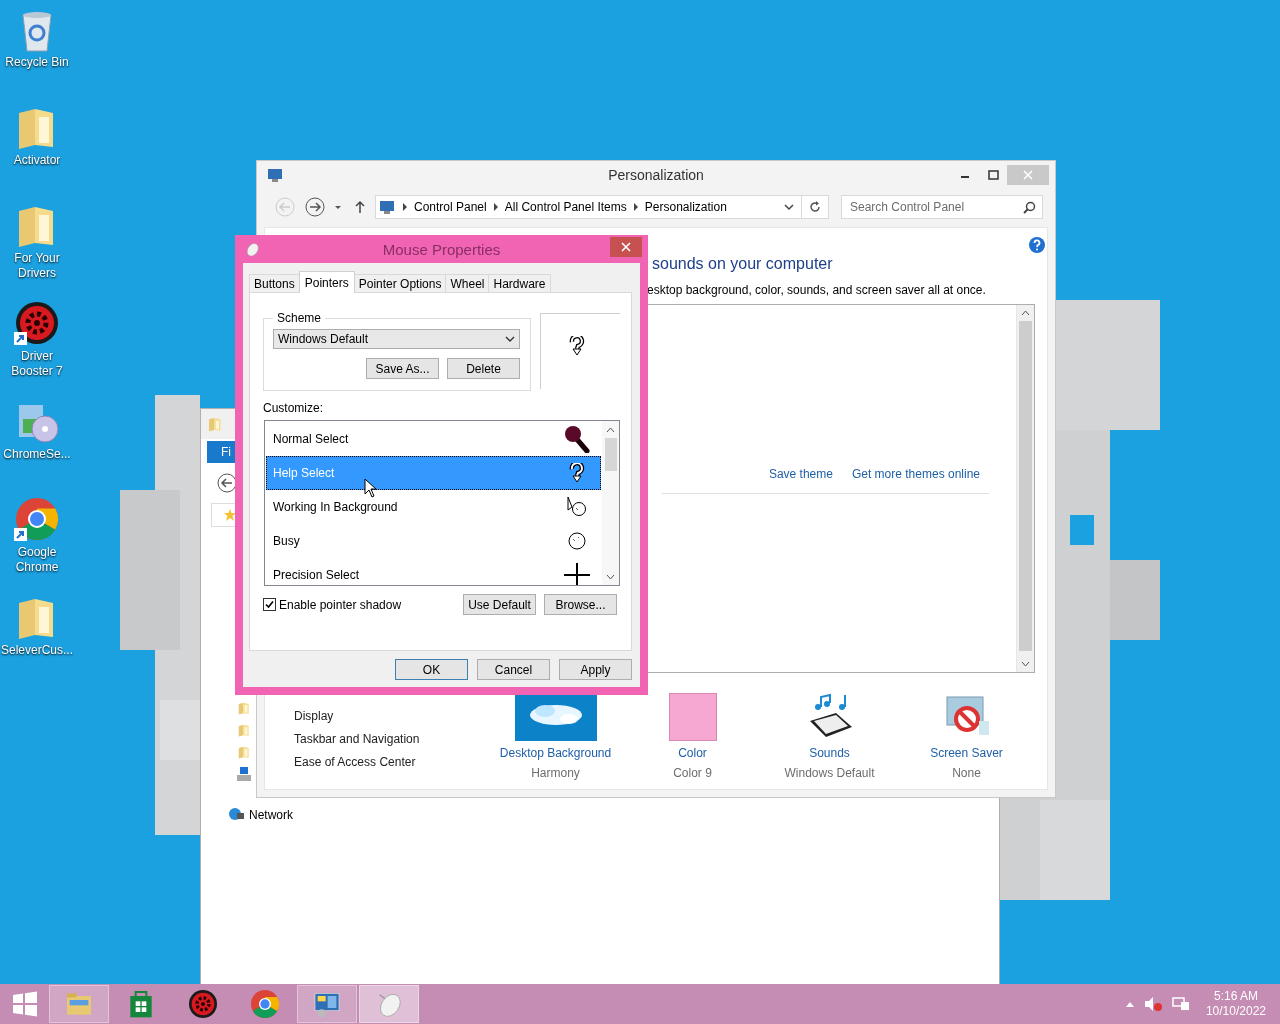 The image size is (1280, 1024). I want to click on search-field: Search Control Panel, so click(942, 207).